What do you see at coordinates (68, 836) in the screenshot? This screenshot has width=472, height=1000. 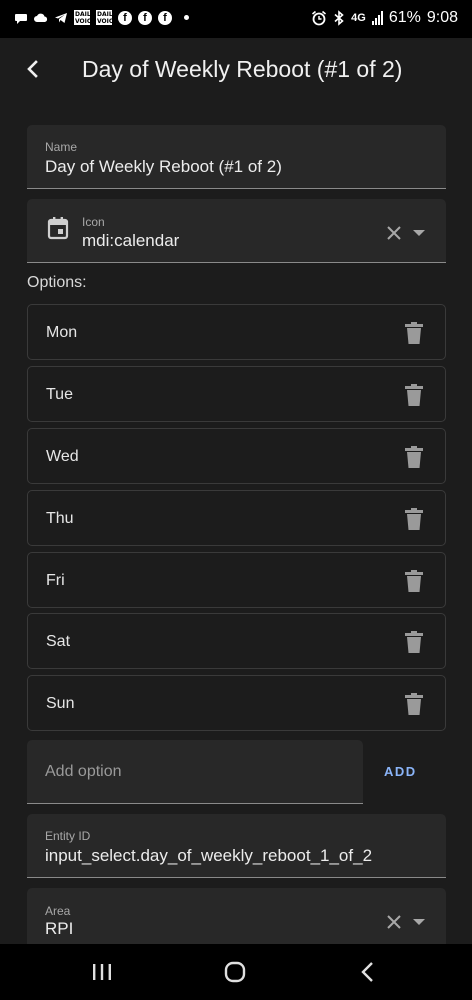 I see `entity-id-label: Entity ID` at bounding box center [68, 836].